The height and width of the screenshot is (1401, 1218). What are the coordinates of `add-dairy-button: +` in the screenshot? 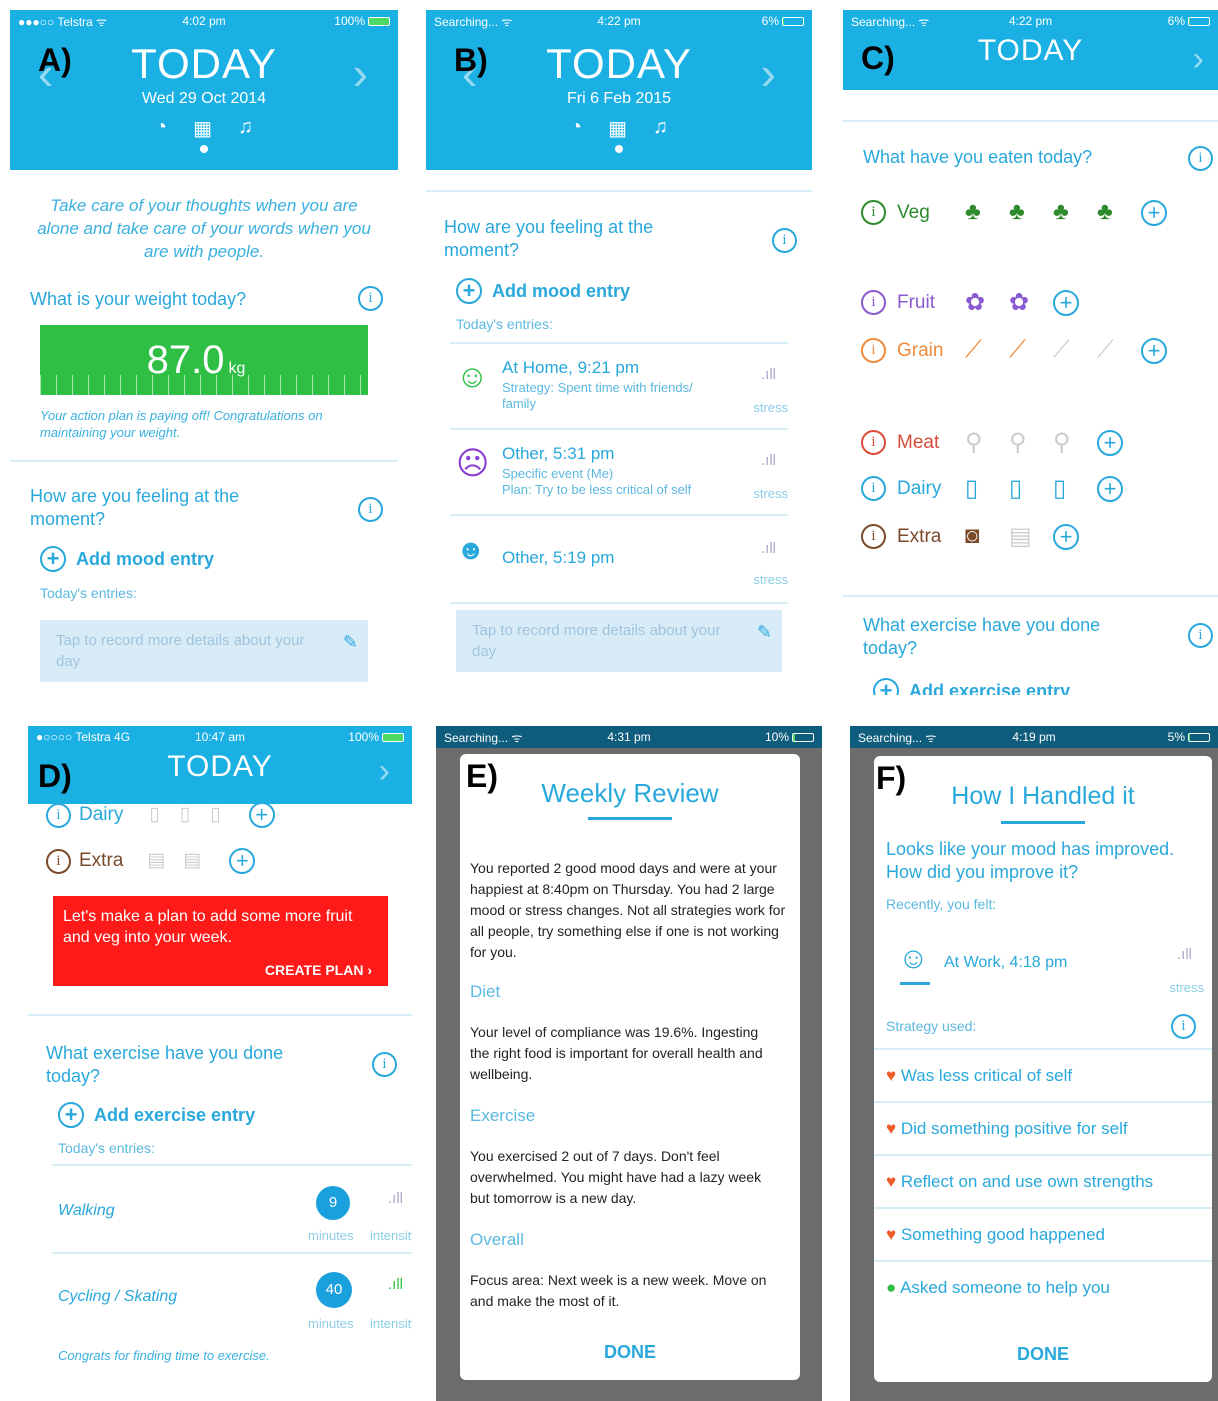 It's located at (261, 815).